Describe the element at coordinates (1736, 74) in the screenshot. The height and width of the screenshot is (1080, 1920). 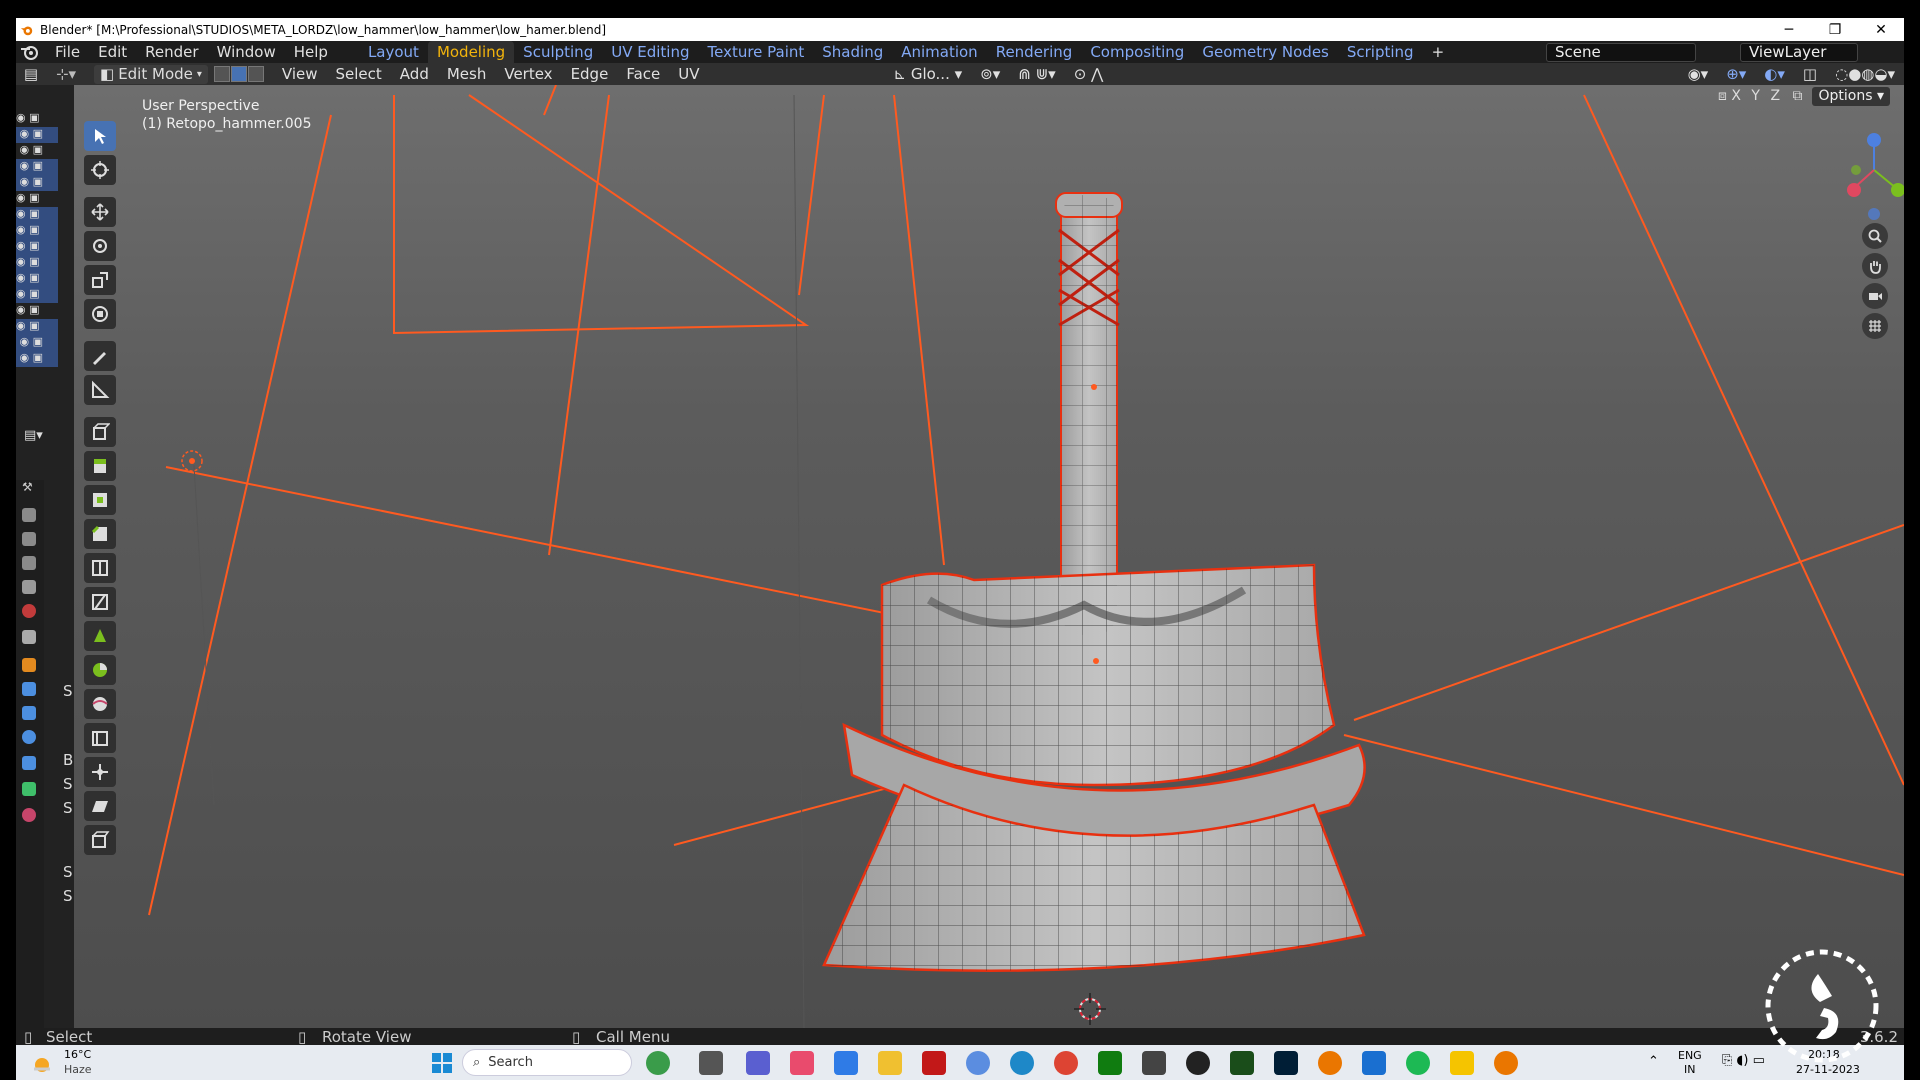
I see `gizmos-toggle-icon: ⊕▾` at that location.